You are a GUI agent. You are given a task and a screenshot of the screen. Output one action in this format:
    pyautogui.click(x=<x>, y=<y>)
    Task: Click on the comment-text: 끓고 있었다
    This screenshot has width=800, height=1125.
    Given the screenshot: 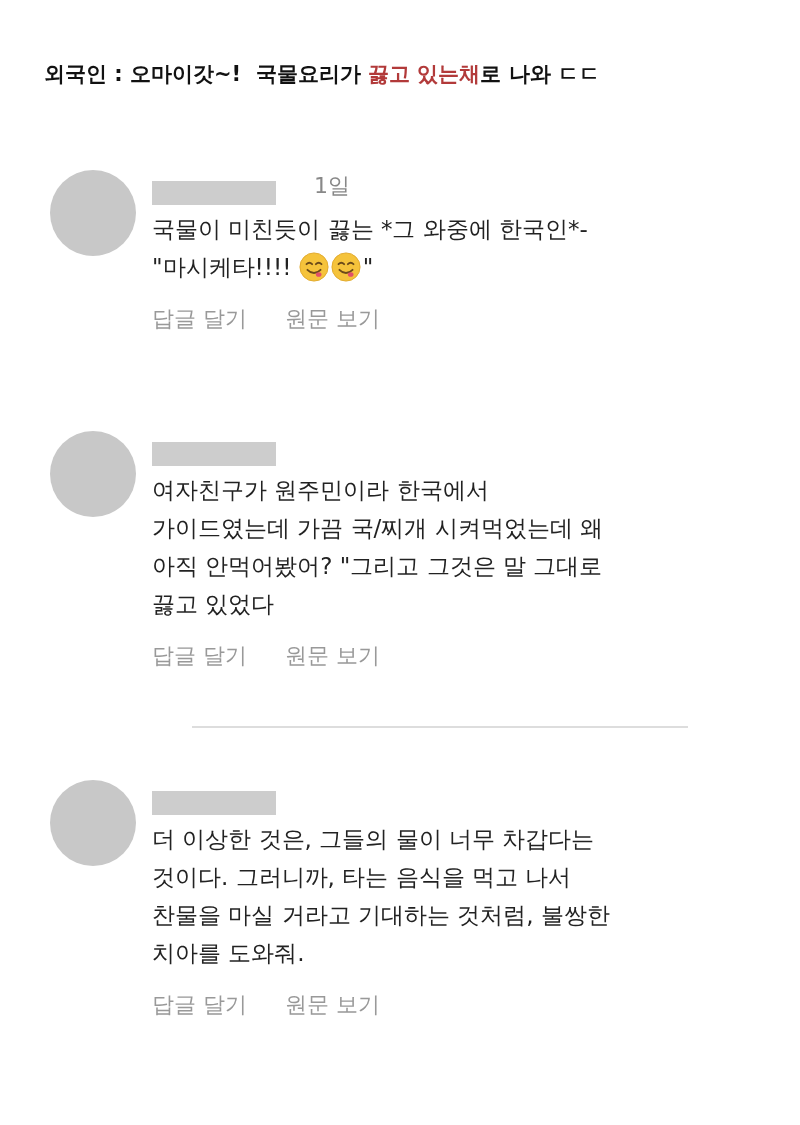 What is the action you would take?
    pyautogui.click(x=213, y=604)
    